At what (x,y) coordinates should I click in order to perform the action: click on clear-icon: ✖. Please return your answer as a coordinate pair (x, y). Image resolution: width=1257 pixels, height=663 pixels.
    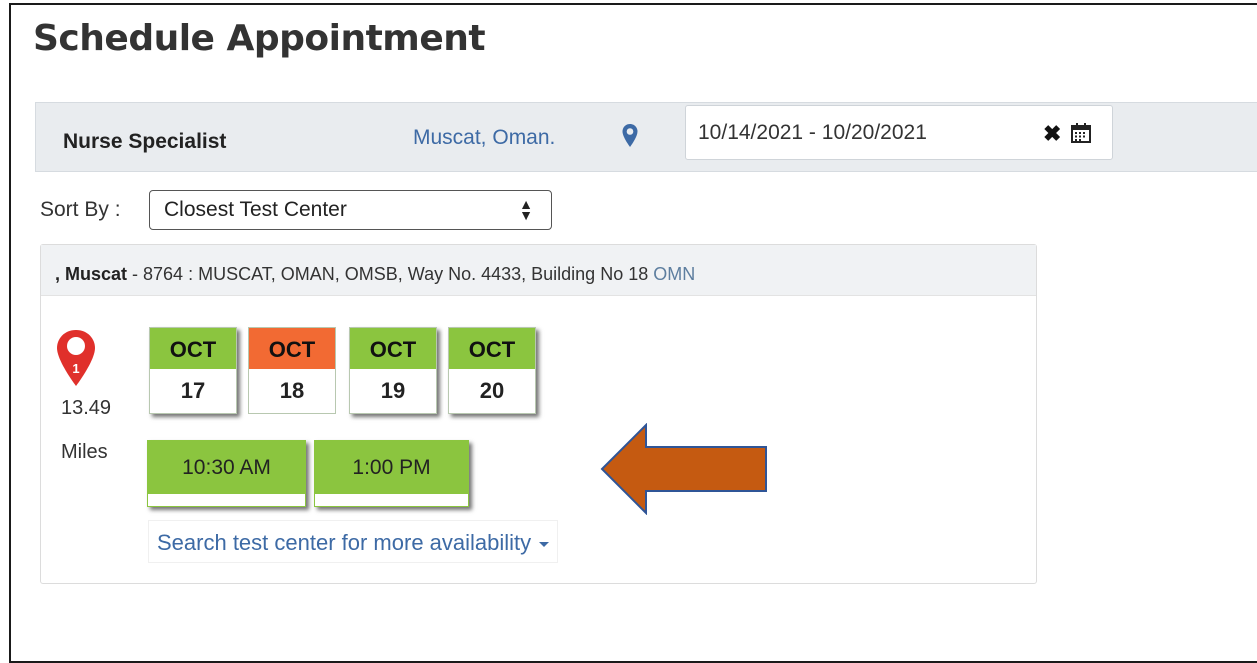
    Looking at the image, I should click on (1052, 134).